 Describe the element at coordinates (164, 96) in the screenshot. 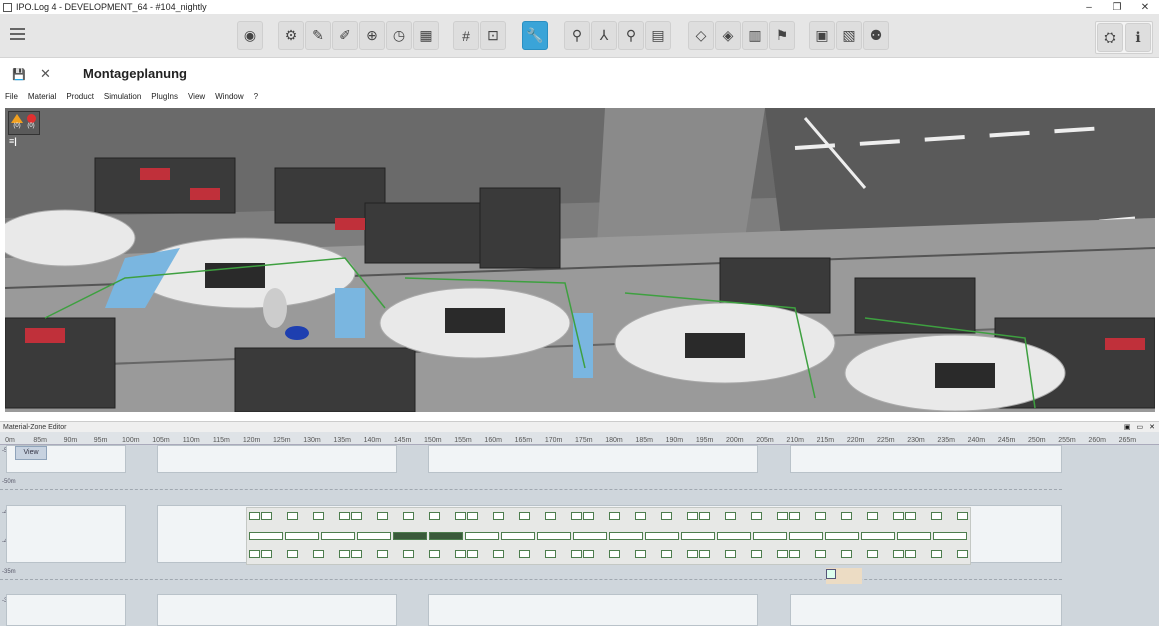

I see `menu-plugins: PlugIns` at that location.